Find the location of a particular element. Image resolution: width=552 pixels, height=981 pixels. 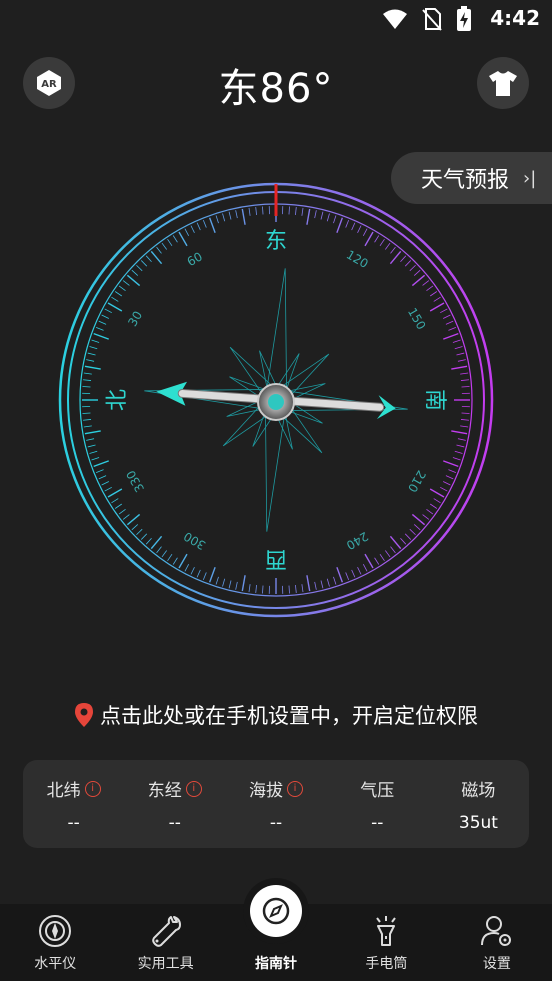

info-item: 磁场 35ut is located at coordinates (478, 804).